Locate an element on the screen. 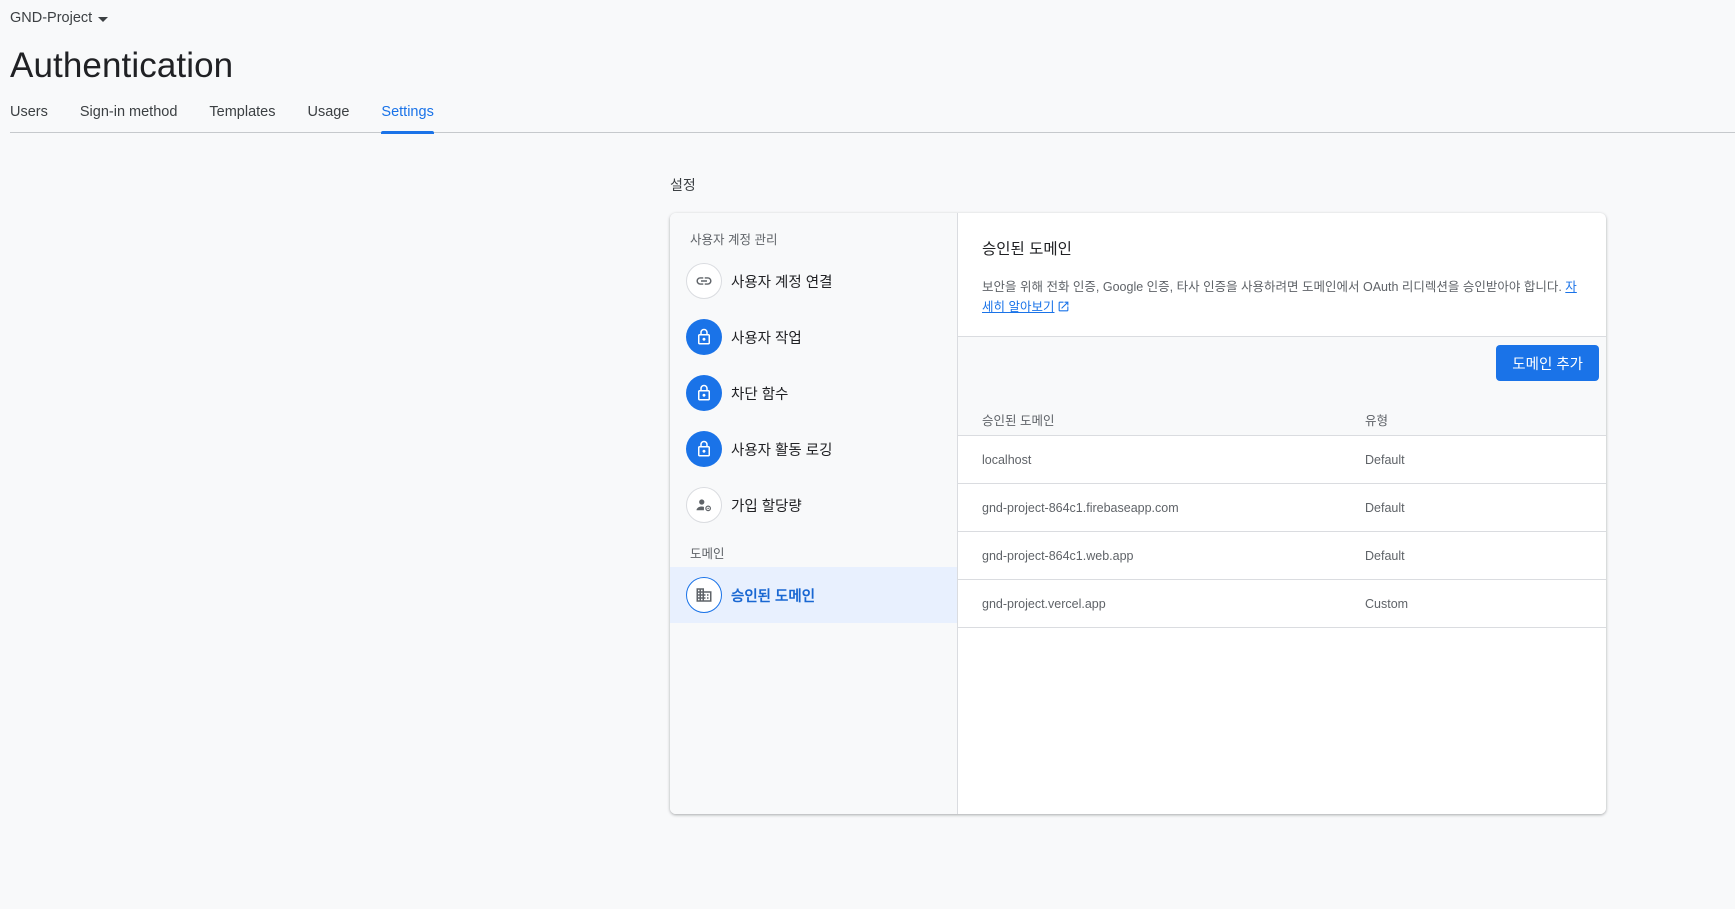 This screenshot has width=1735, height=909. link-icon is located at coordinates (704, 281).